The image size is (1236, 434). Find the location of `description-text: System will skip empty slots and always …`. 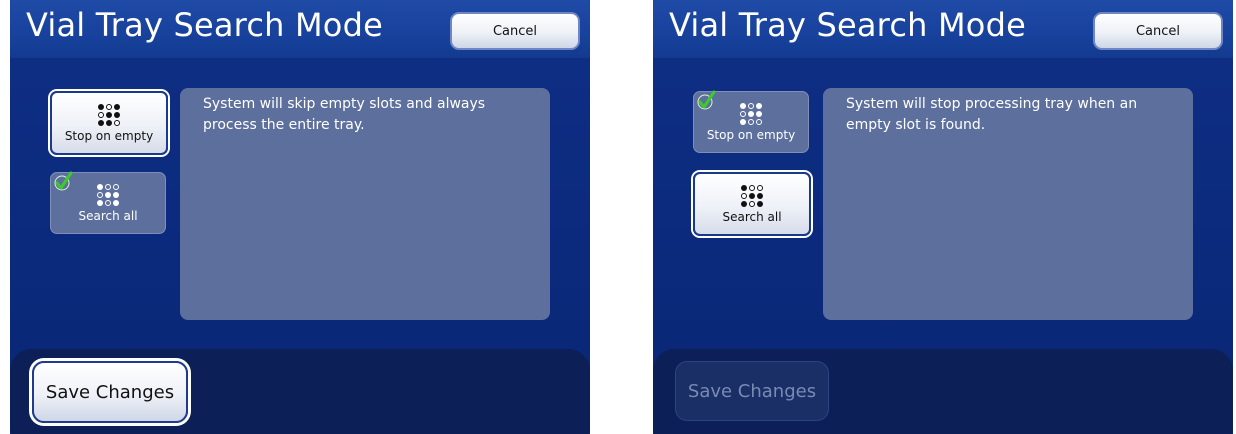

description-text: System will skip empty slots and always … is located at coordinates (344, 114).